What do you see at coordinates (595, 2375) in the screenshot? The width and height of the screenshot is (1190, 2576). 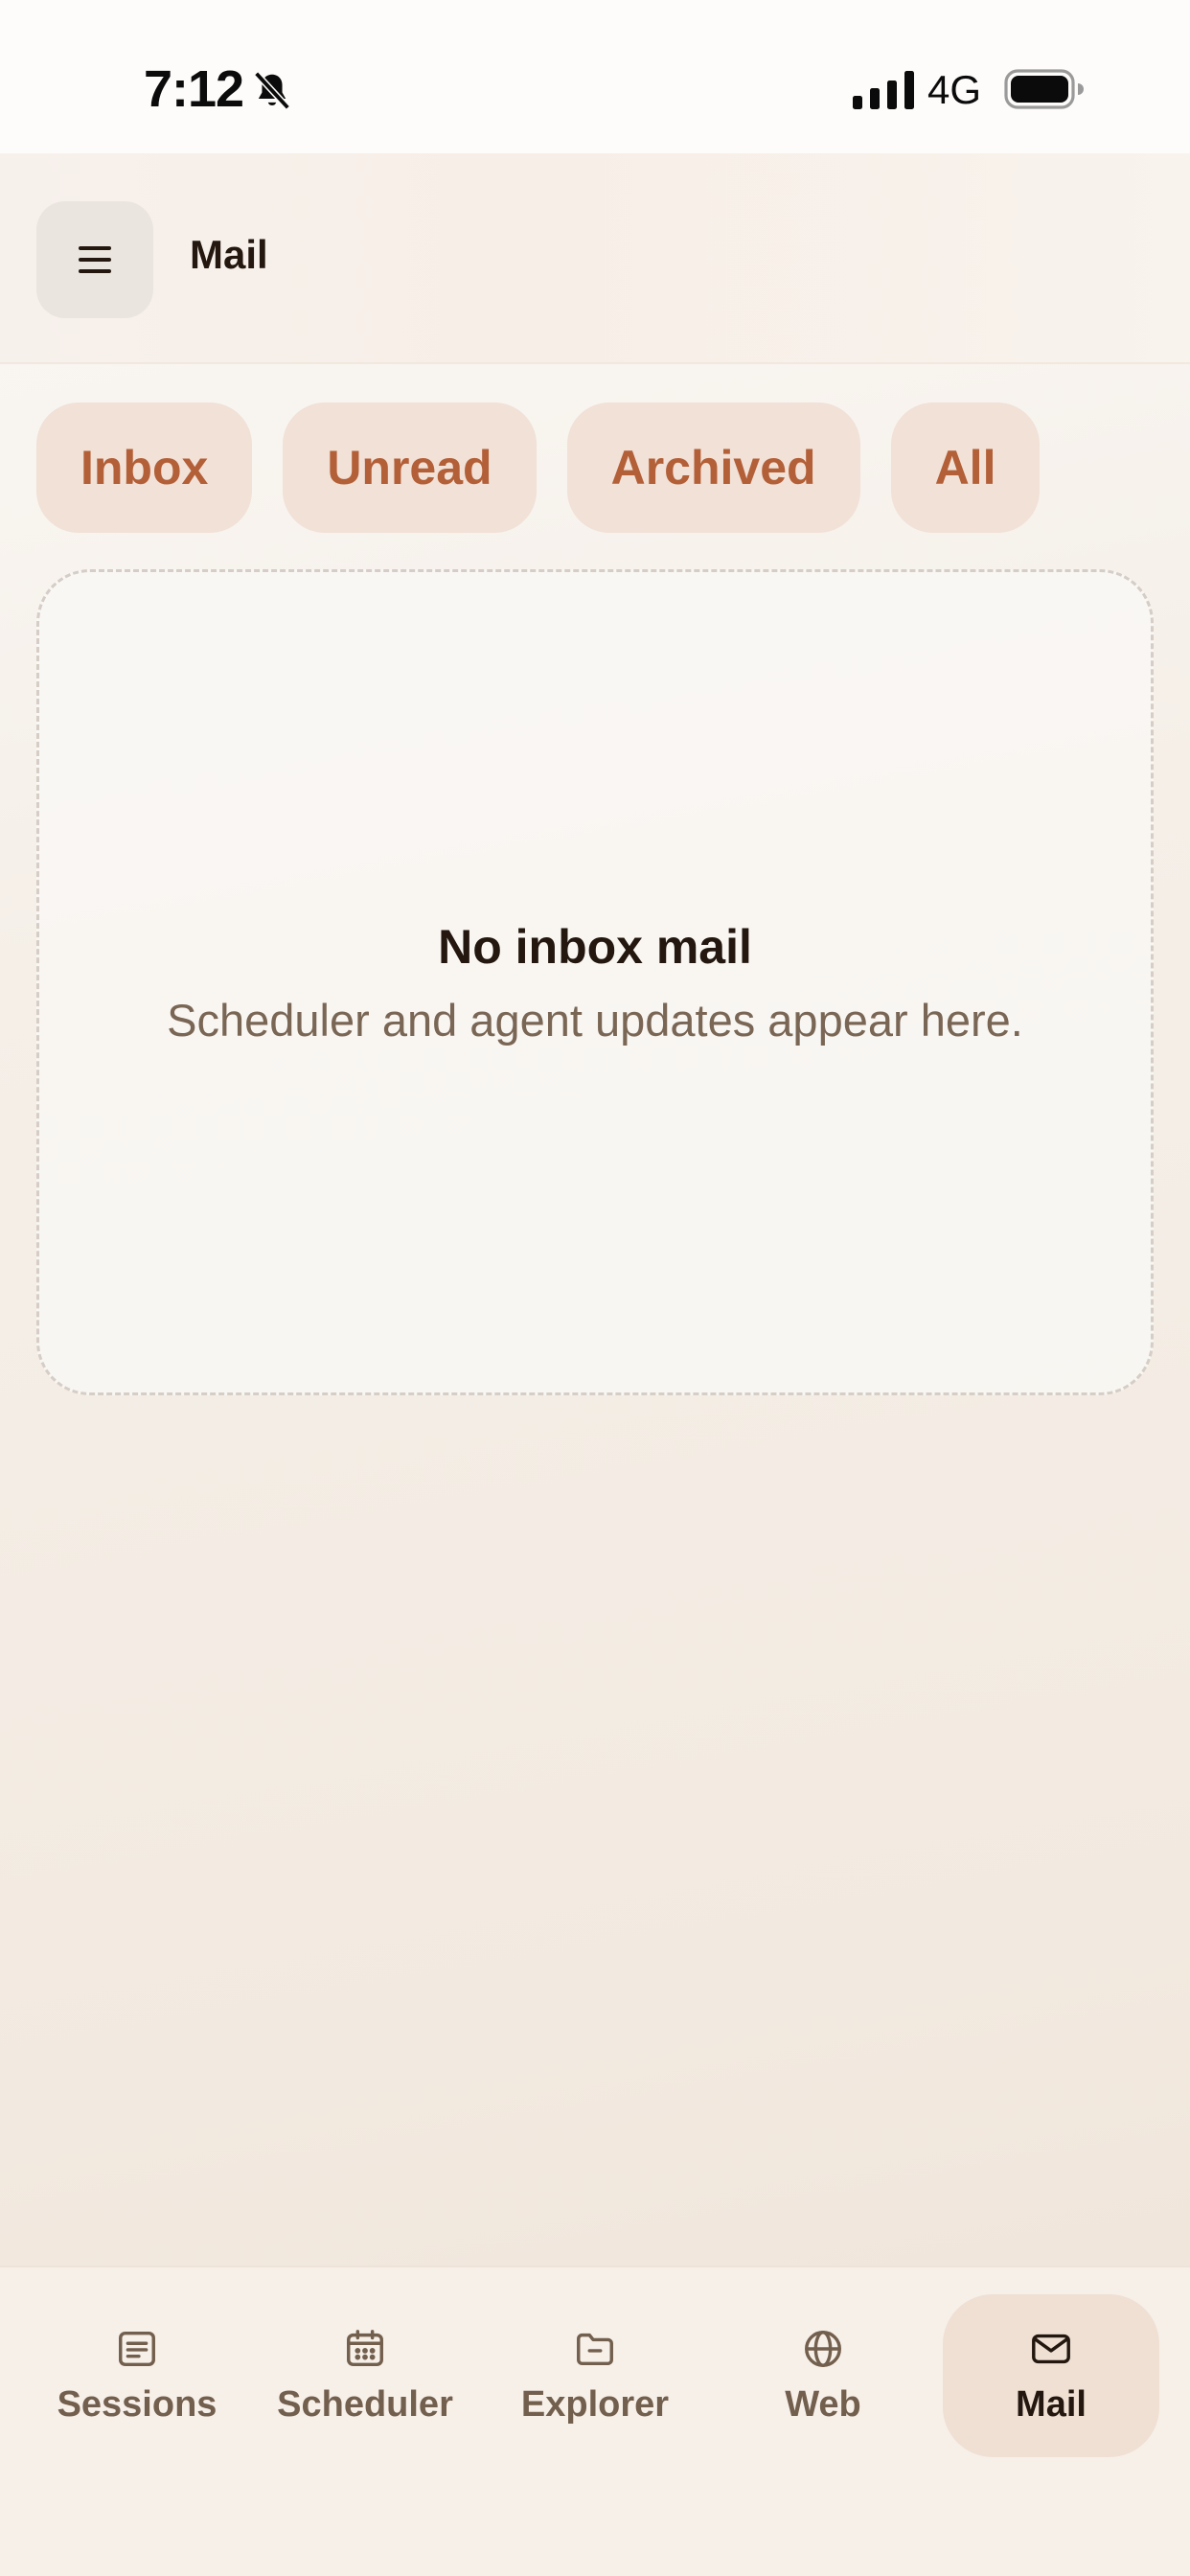 I see `nav-item-explorer: Explorer` at bounding box center [595, 2375].